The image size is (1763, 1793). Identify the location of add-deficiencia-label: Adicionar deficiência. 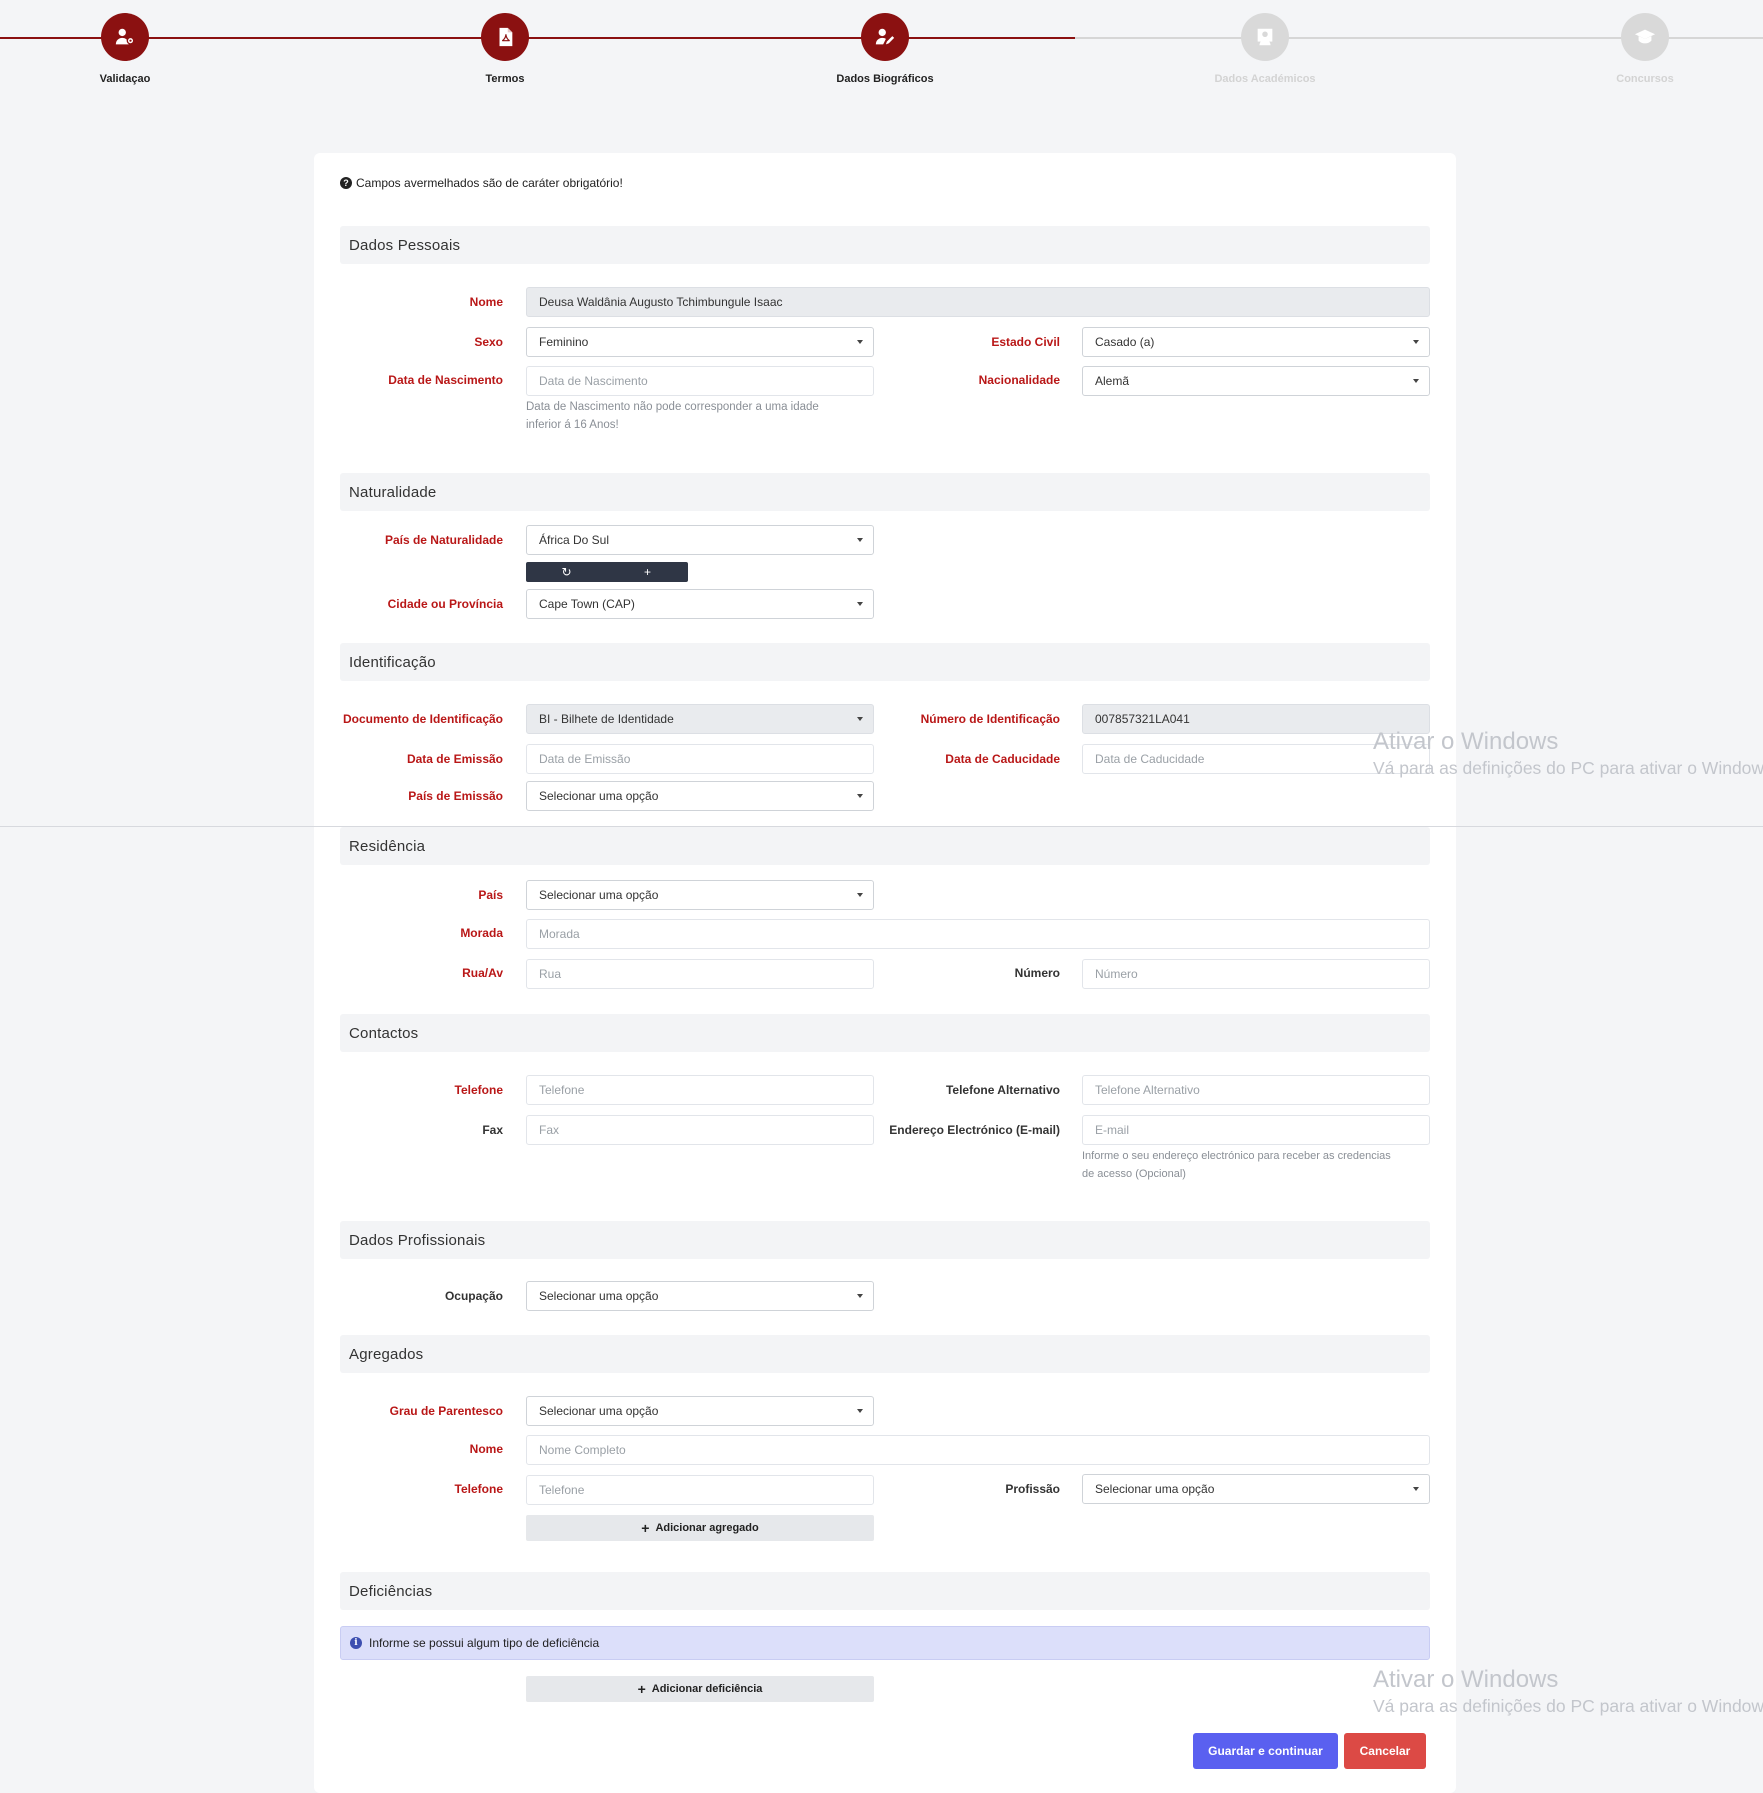
(707, 1689).